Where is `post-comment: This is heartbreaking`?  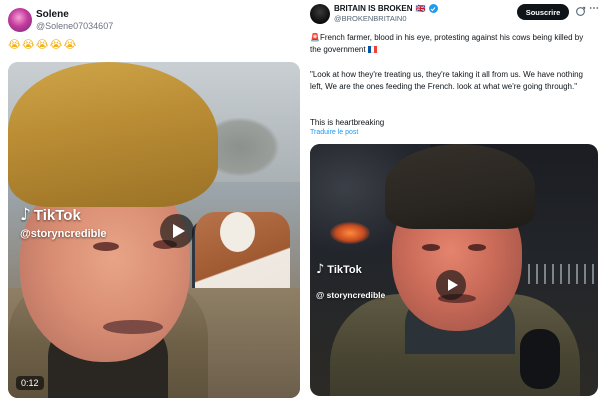
post-comment: This is heartbreaking is located at coordinates (347, 122).